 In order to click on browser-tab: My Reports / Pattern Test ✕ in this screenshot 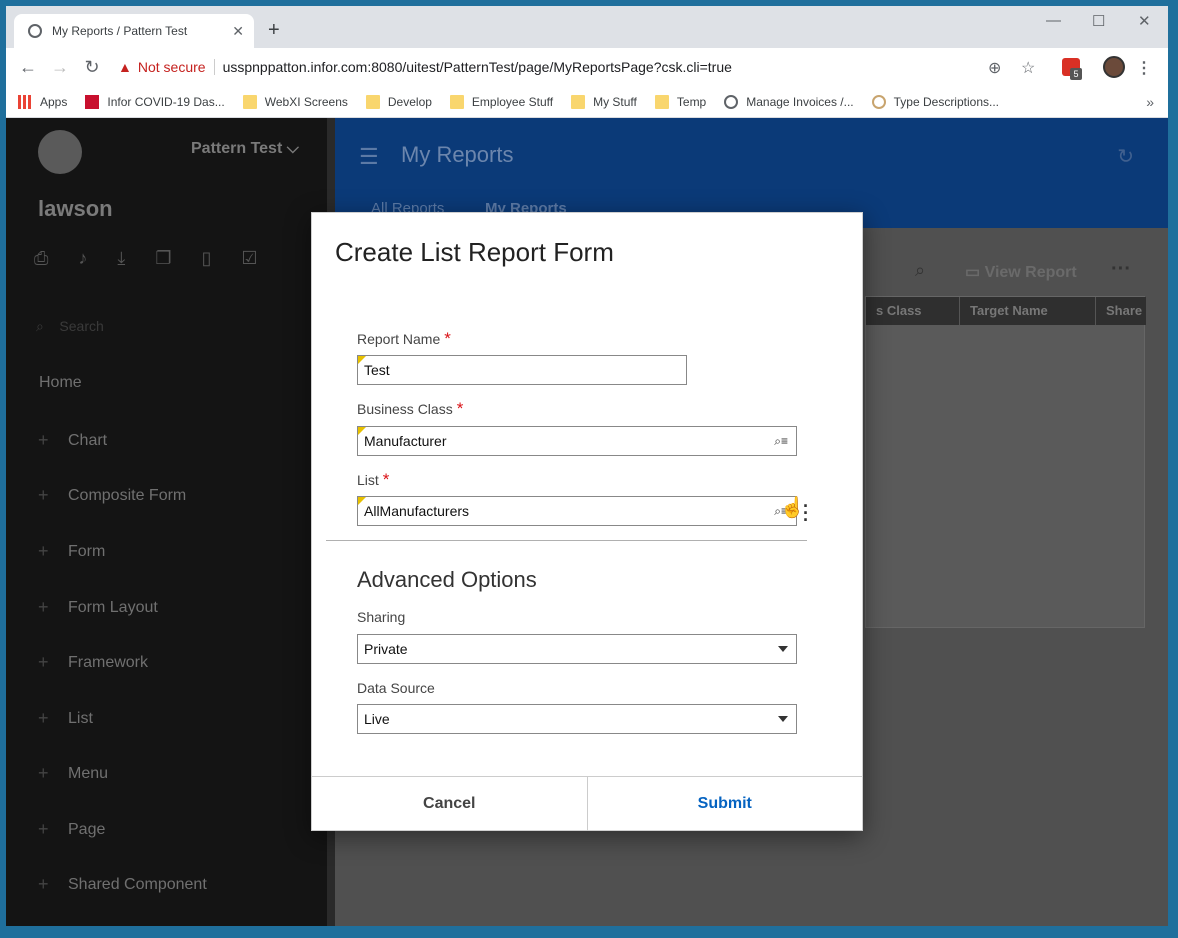, I will do `click(134, 31)`.